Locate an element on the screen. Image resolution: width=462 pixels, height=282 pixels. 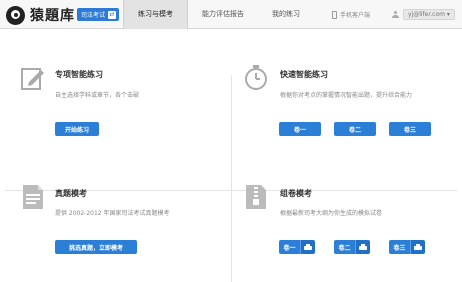
quick-paper-2-button: 卷二 is located at coordinates (355, 129).